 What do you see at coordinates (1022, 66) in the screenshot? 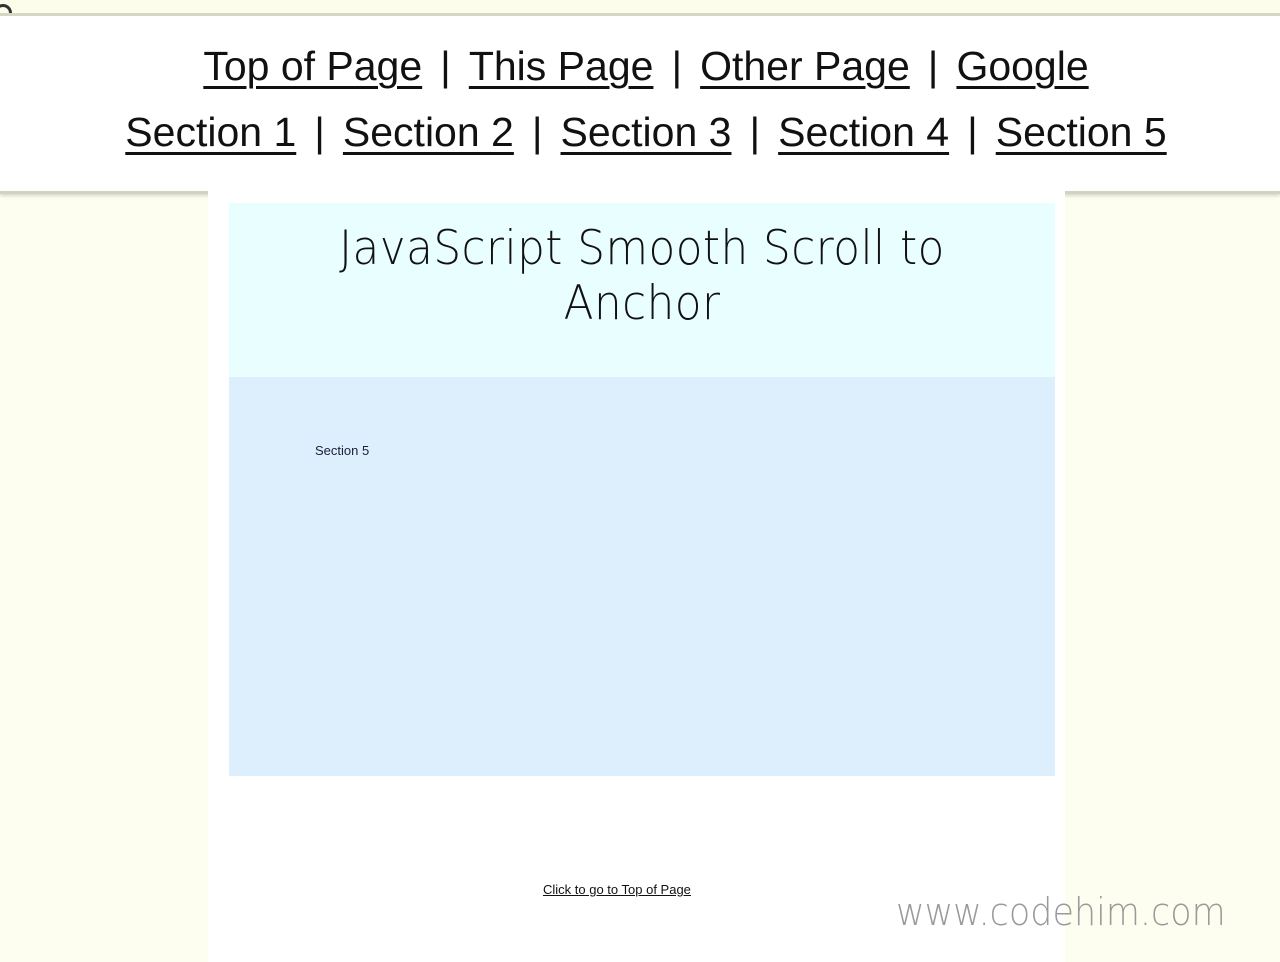
I see `nav-link-google: Google` at bounding box center [1022, 66].